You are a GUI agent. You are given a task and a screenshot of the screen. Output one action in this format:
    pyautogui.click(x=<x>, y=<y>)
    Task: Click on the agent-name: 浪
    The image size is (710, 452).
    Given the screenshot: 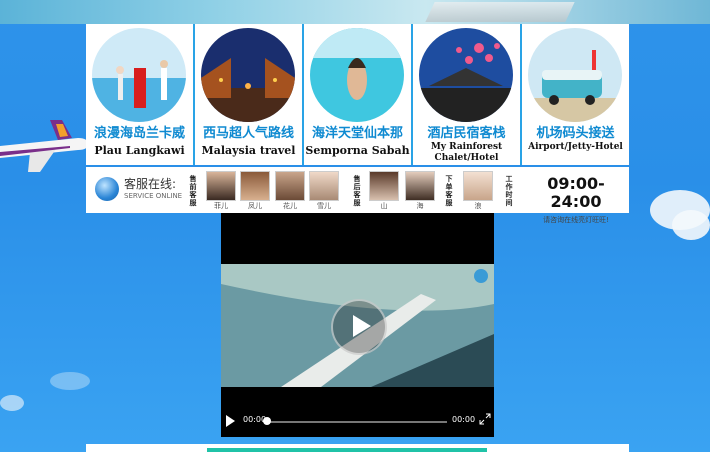 What is the action you would take?
    pyautogui.click(x=478, y=206)
    